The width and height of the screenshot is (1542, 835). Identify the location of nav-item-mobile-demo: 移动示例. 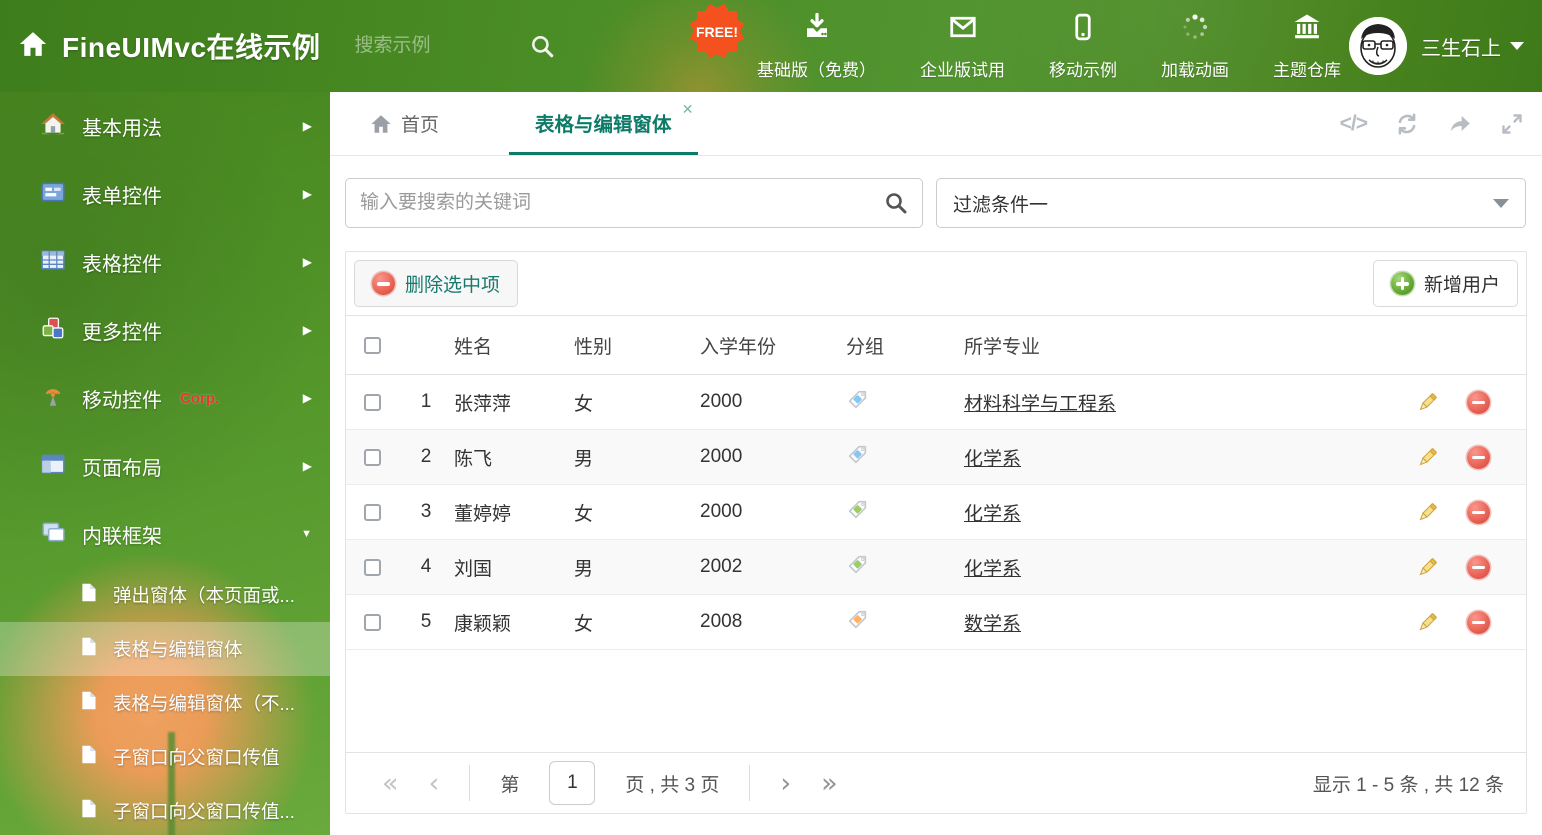
(1083, 46).